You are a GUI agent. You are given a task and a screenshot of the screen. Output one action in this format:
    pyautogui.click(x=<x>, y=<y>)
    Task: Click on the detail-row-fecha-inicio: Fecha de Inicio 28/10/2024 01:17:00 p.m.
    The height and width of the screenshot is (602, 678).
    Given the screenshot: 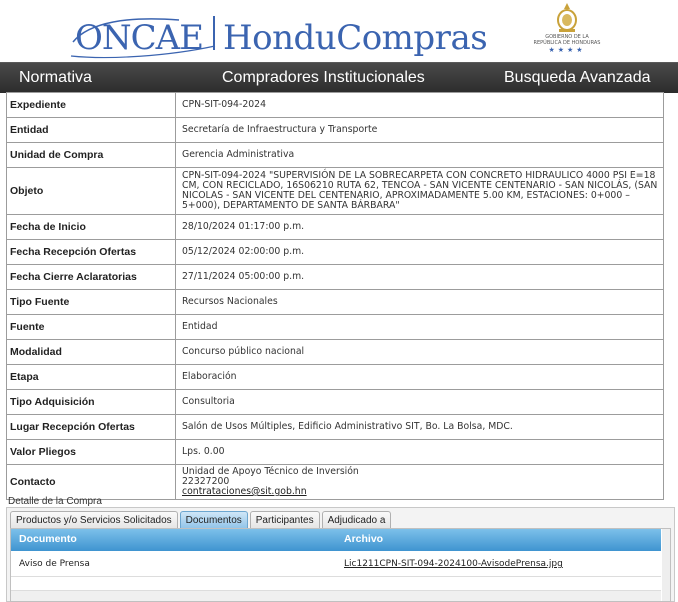 What is the action you would take?
    pyautogui.click(x=335, y=227)
    